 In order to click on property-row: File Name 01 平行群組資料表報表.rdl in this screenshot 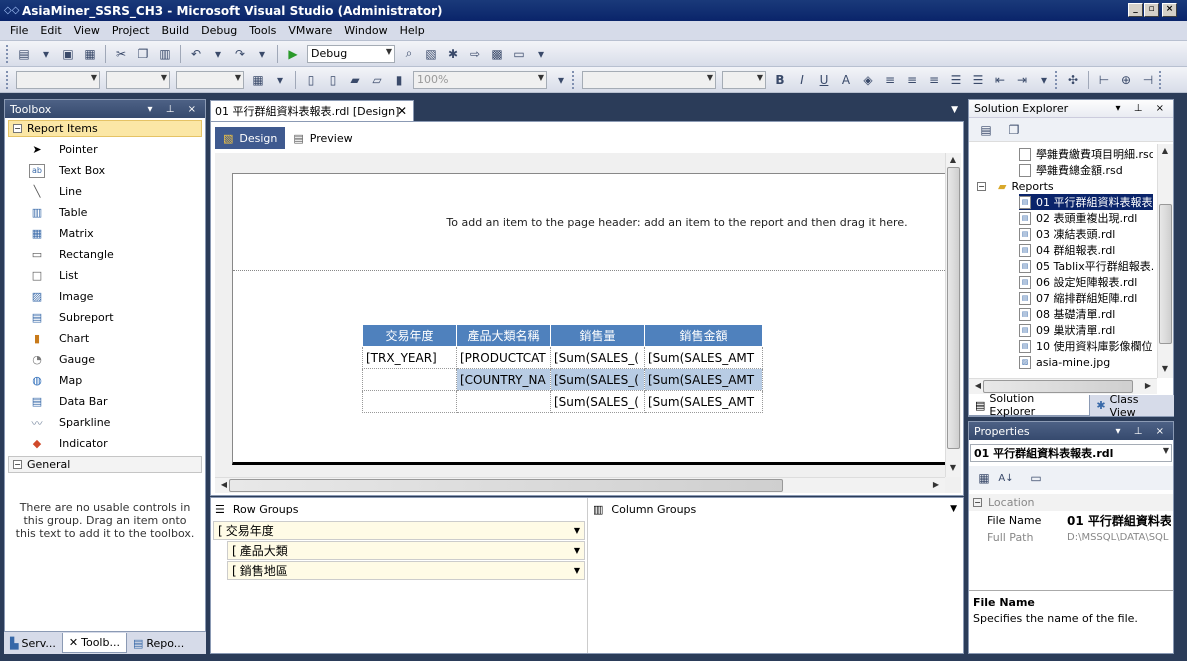, I will do `click(1071, 520)`.